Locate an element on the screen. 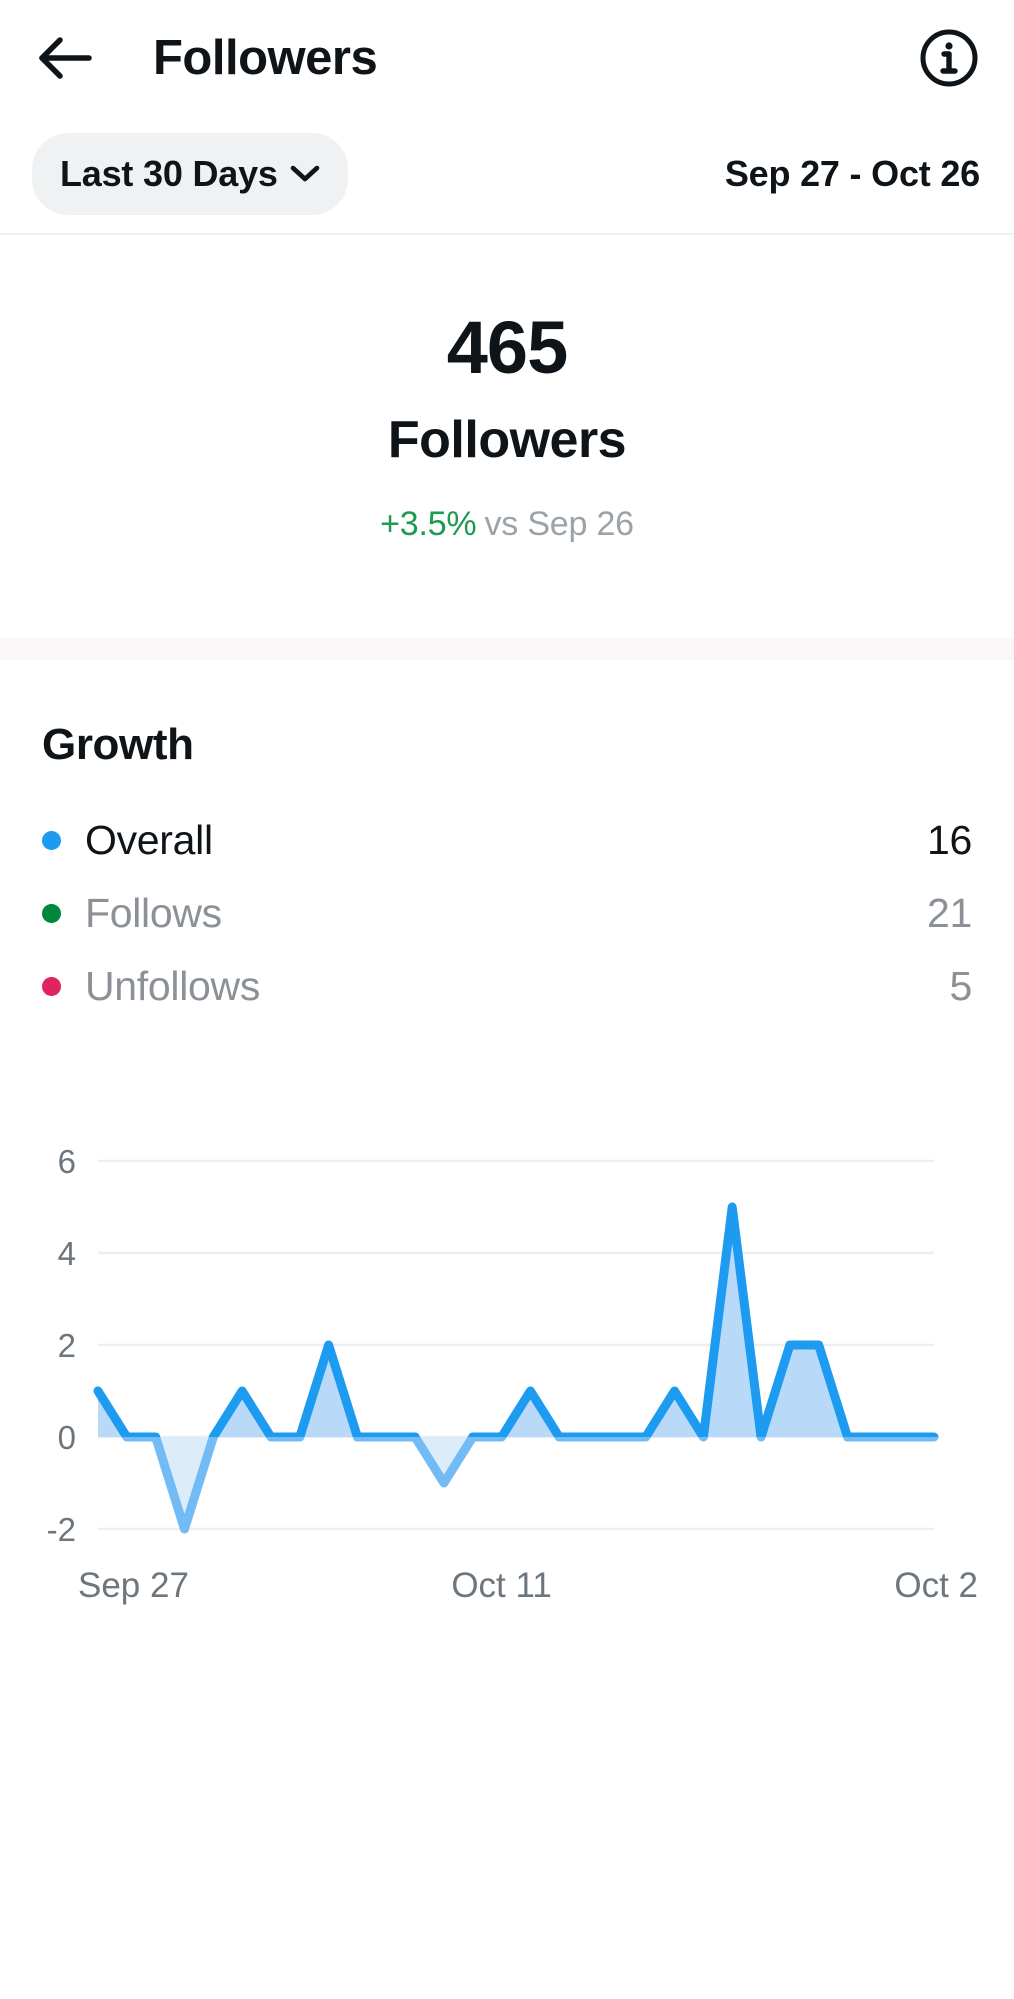 The height and width of the screenshot is (1999, 1014). info-circle-icon is located at coordinates (949, 57).